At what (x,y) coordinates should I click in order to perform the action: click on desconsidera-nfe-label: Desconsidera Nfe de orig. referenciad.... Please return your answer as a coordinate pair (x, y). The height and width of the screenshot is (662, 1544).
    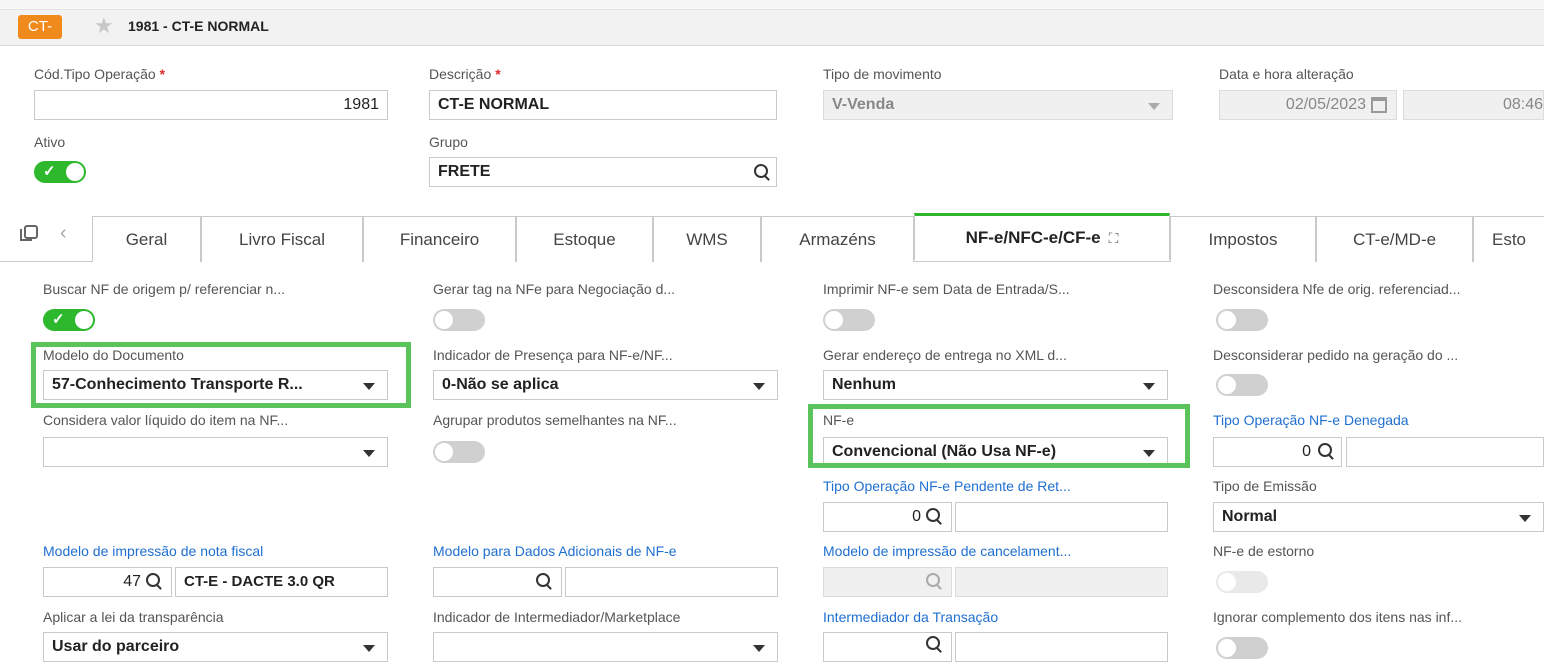
    Looking at the image, I should click on (1337, 289).